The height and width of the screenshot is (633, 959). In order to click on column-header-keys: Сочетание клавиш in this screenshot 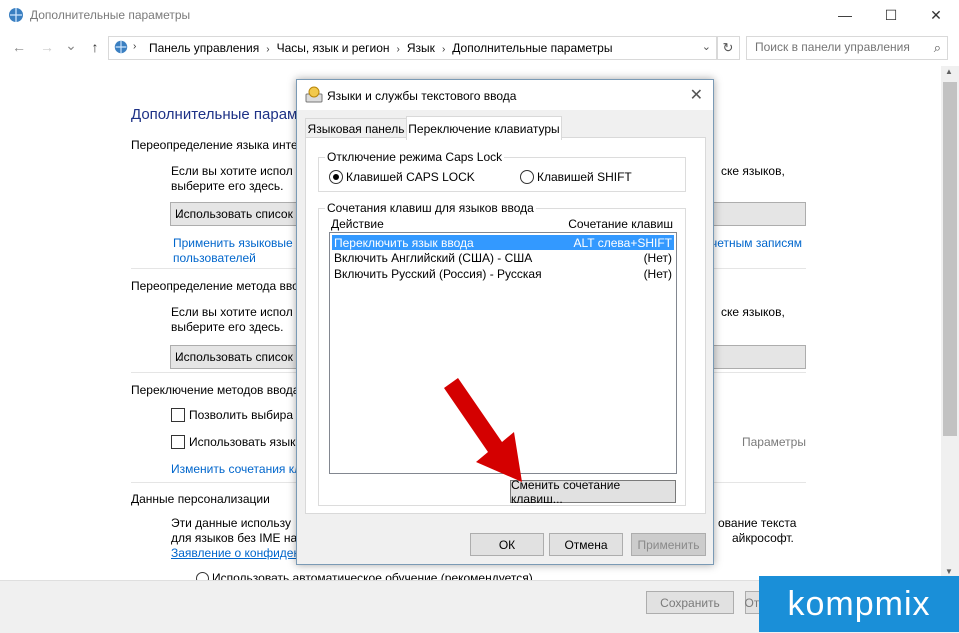, I will do `click(620, 224)`.